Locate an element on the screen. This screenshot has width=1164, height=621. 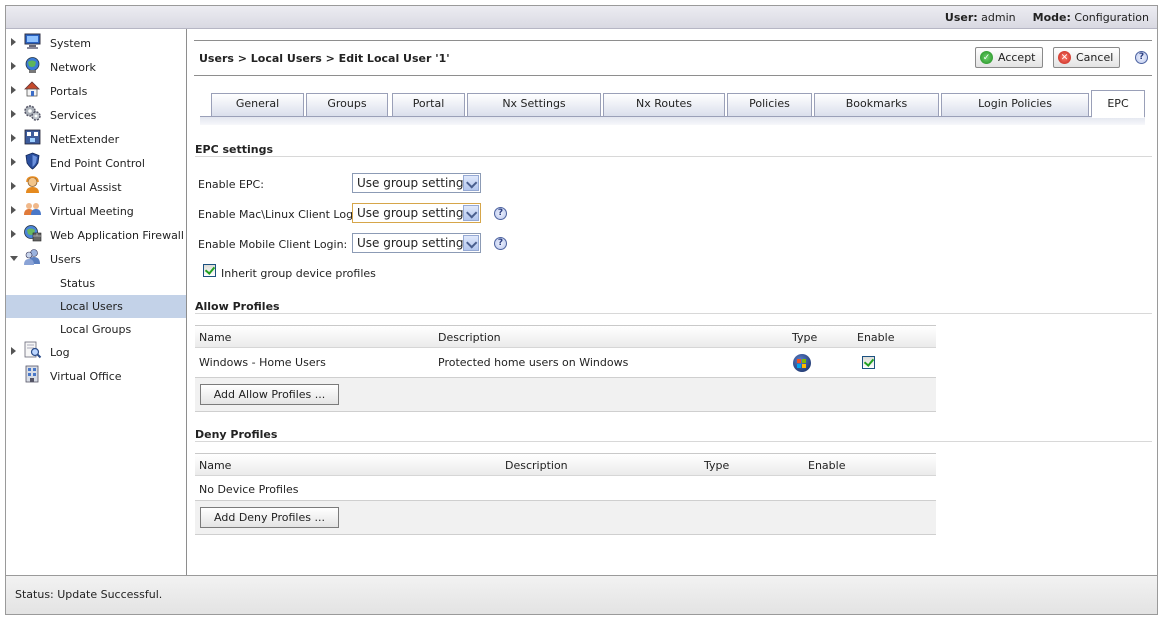
mobile-login-label: Enable Mobile Client Login: is located at coordinates (273, 244).